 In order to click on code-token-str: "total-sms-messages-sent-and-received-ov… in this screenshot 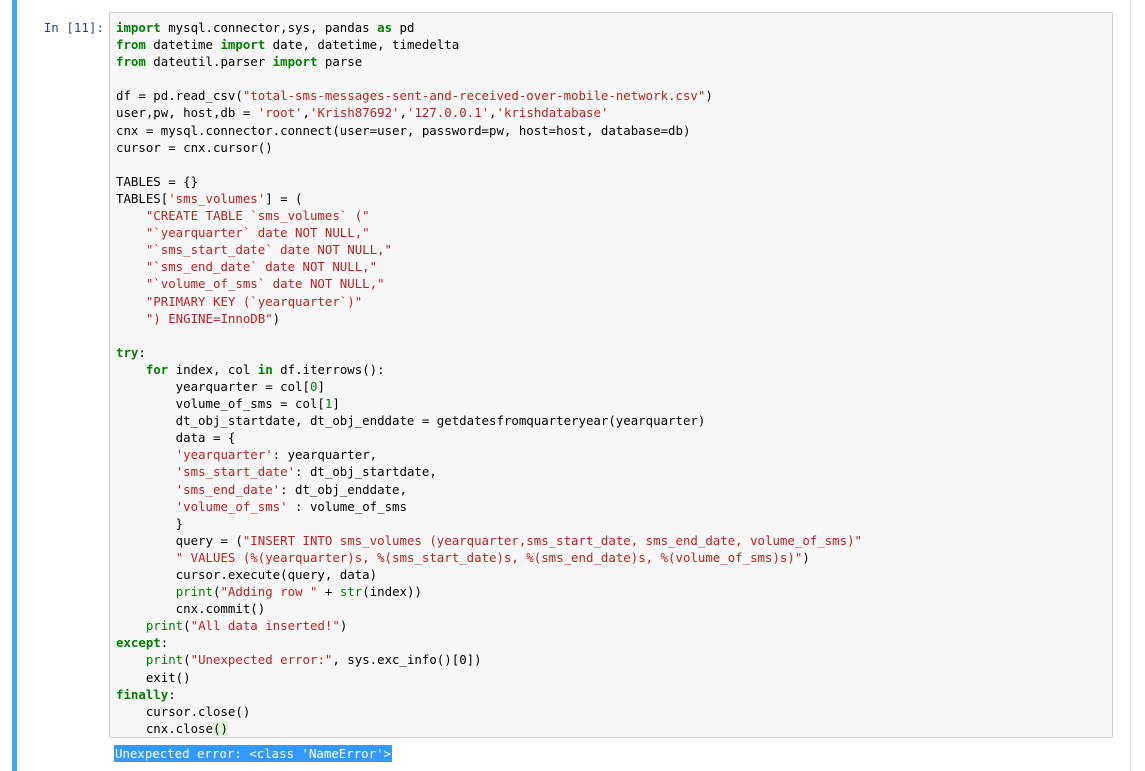, I will do `click(474, 96)`.